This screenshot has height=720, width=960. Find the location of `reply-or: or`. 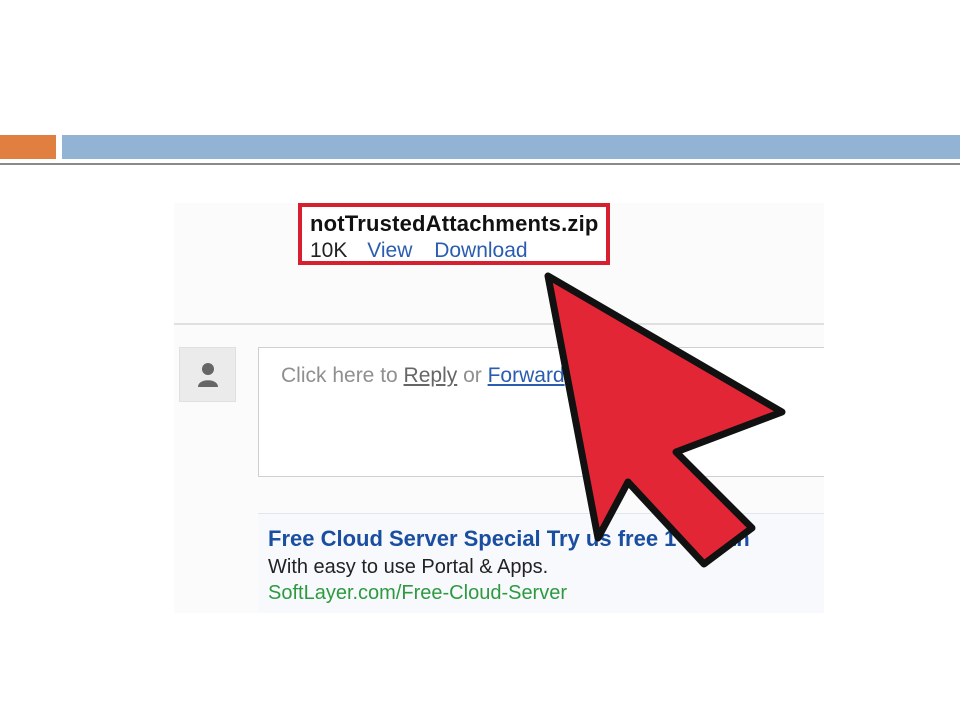

reply-or: or is located at coordinates (472, 375).